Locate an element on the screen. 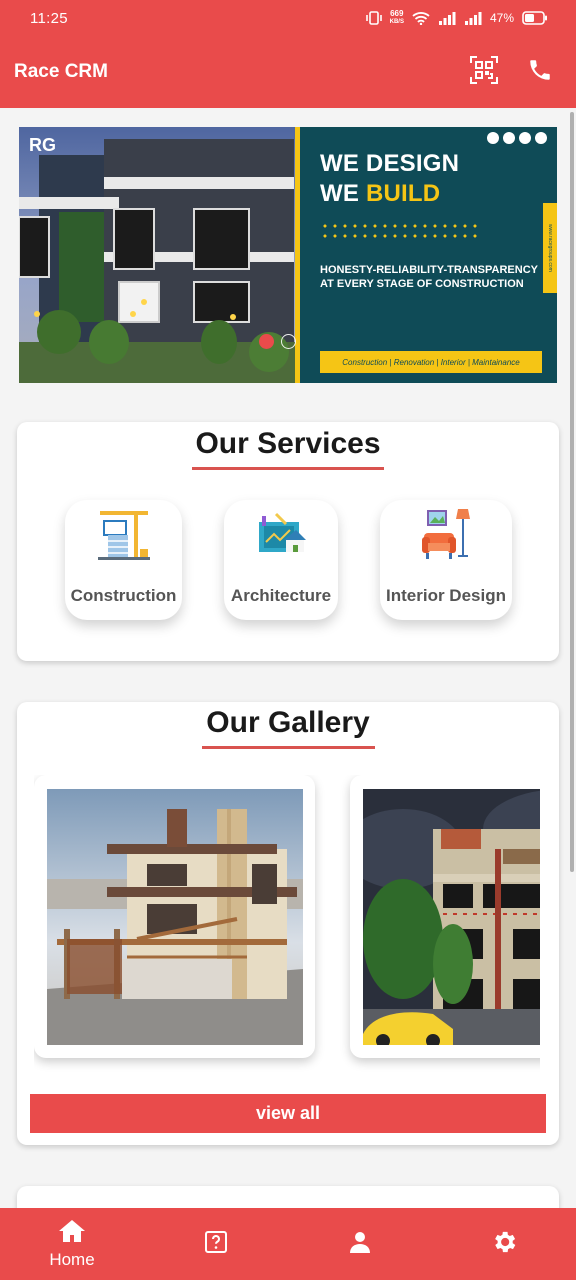 The height and width of the screenshot is (1280, 576). gallery-title-underline is located at coordinates (288, 747).